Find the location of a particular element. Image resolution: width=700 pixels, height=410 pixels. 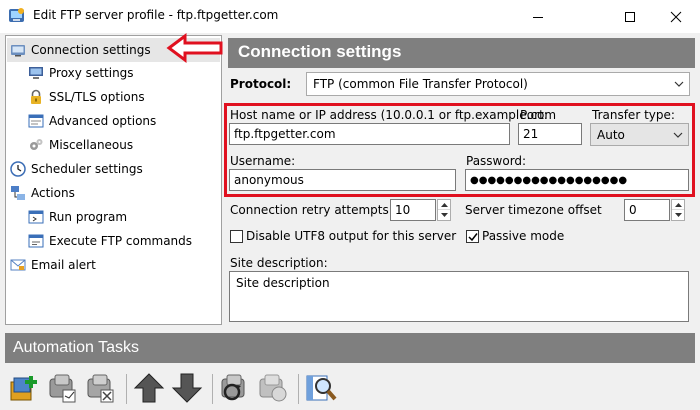

sidebar-item-miscellaneous: Miscellaneous is located at coordinates (80, 145).